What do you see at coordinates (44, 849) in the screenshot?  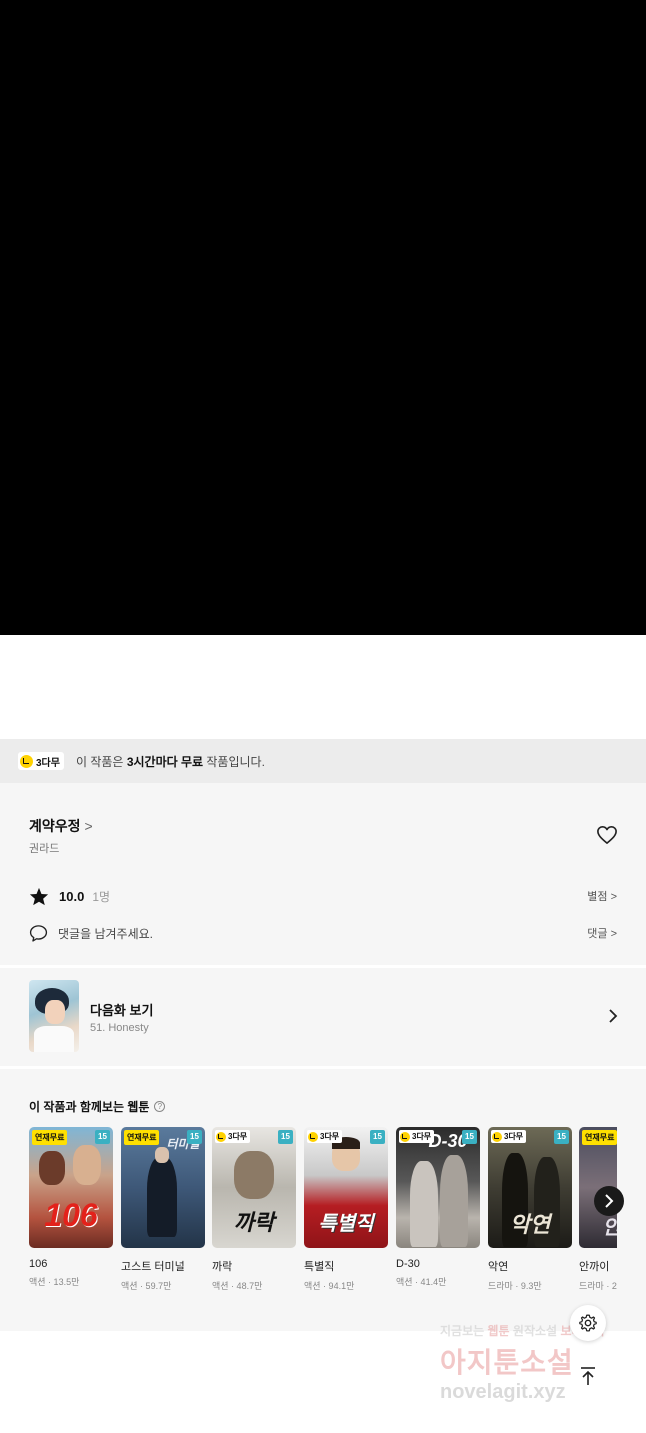 I see `author-name: 권라드` at bounding box center [44, 849].